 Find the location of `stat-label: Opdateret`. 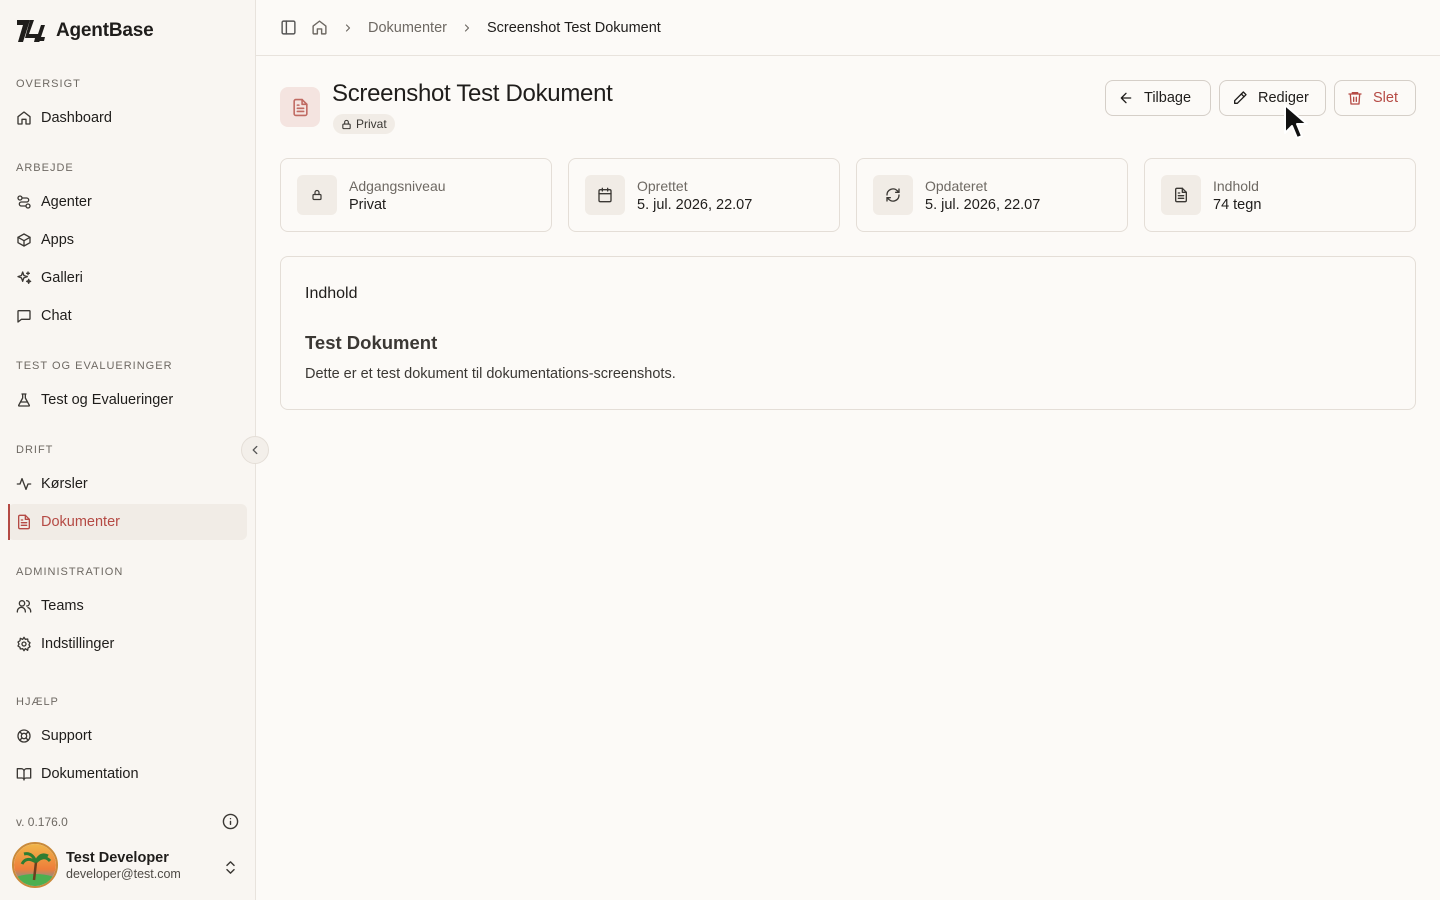

stat-label: Opdateret is located at coordinates (956, 185).